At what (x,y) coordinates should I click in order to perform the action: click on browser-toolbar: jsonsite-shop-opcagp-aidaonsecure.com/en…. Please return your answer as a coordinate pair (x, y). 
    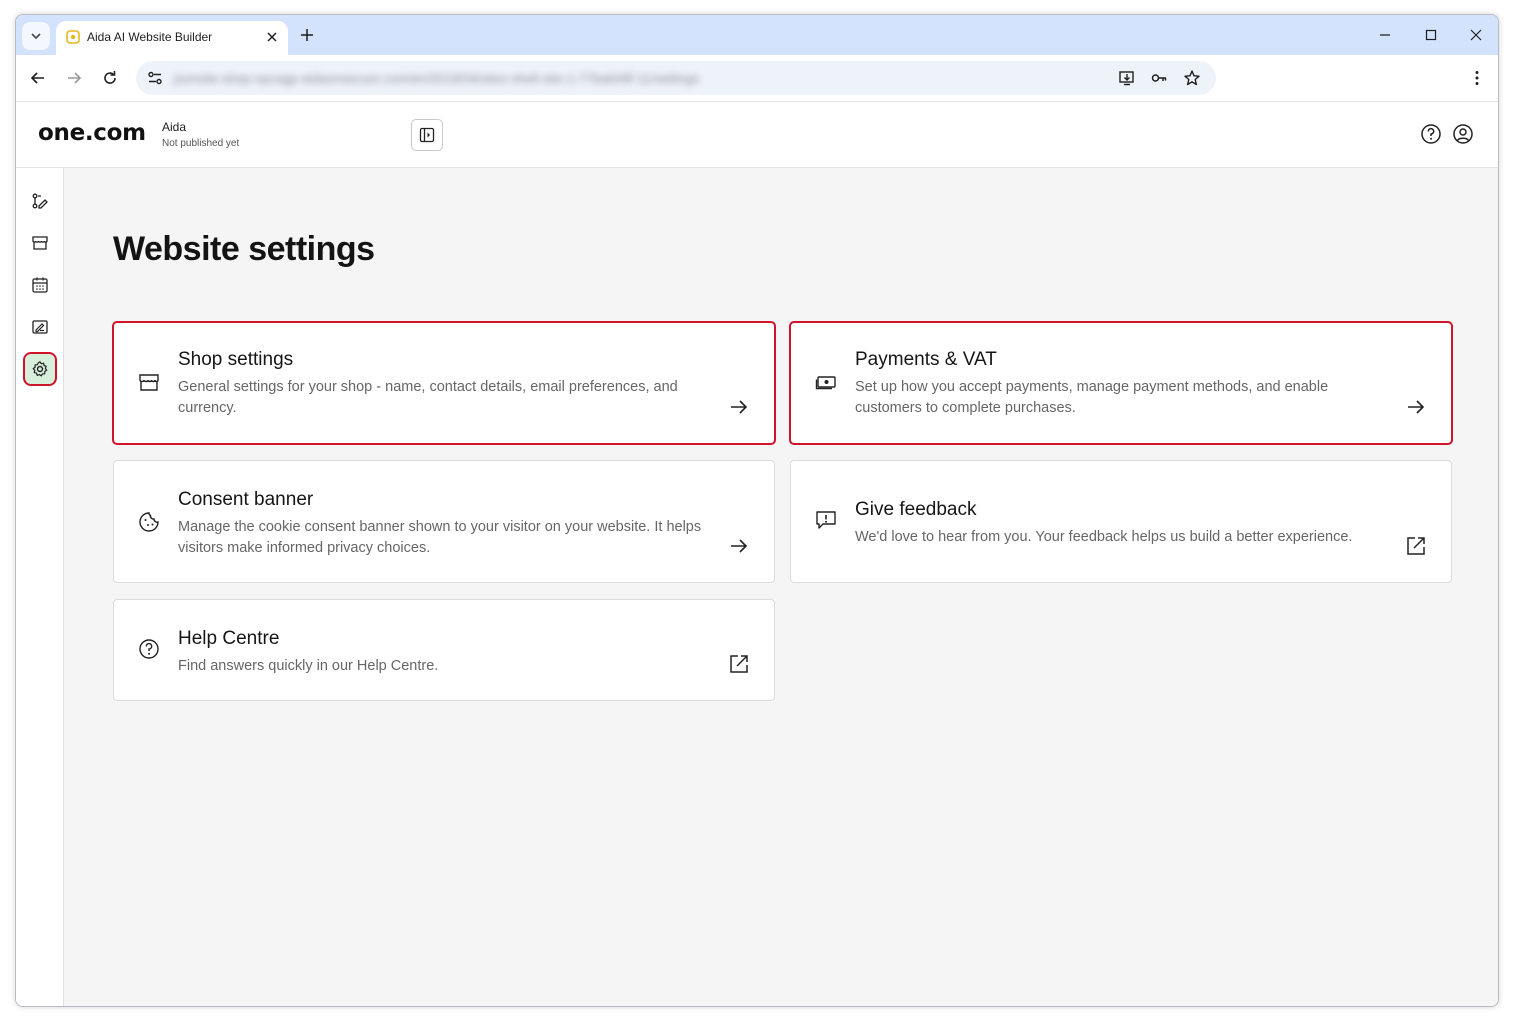
    Looking at the image, I should click on (757, 78).